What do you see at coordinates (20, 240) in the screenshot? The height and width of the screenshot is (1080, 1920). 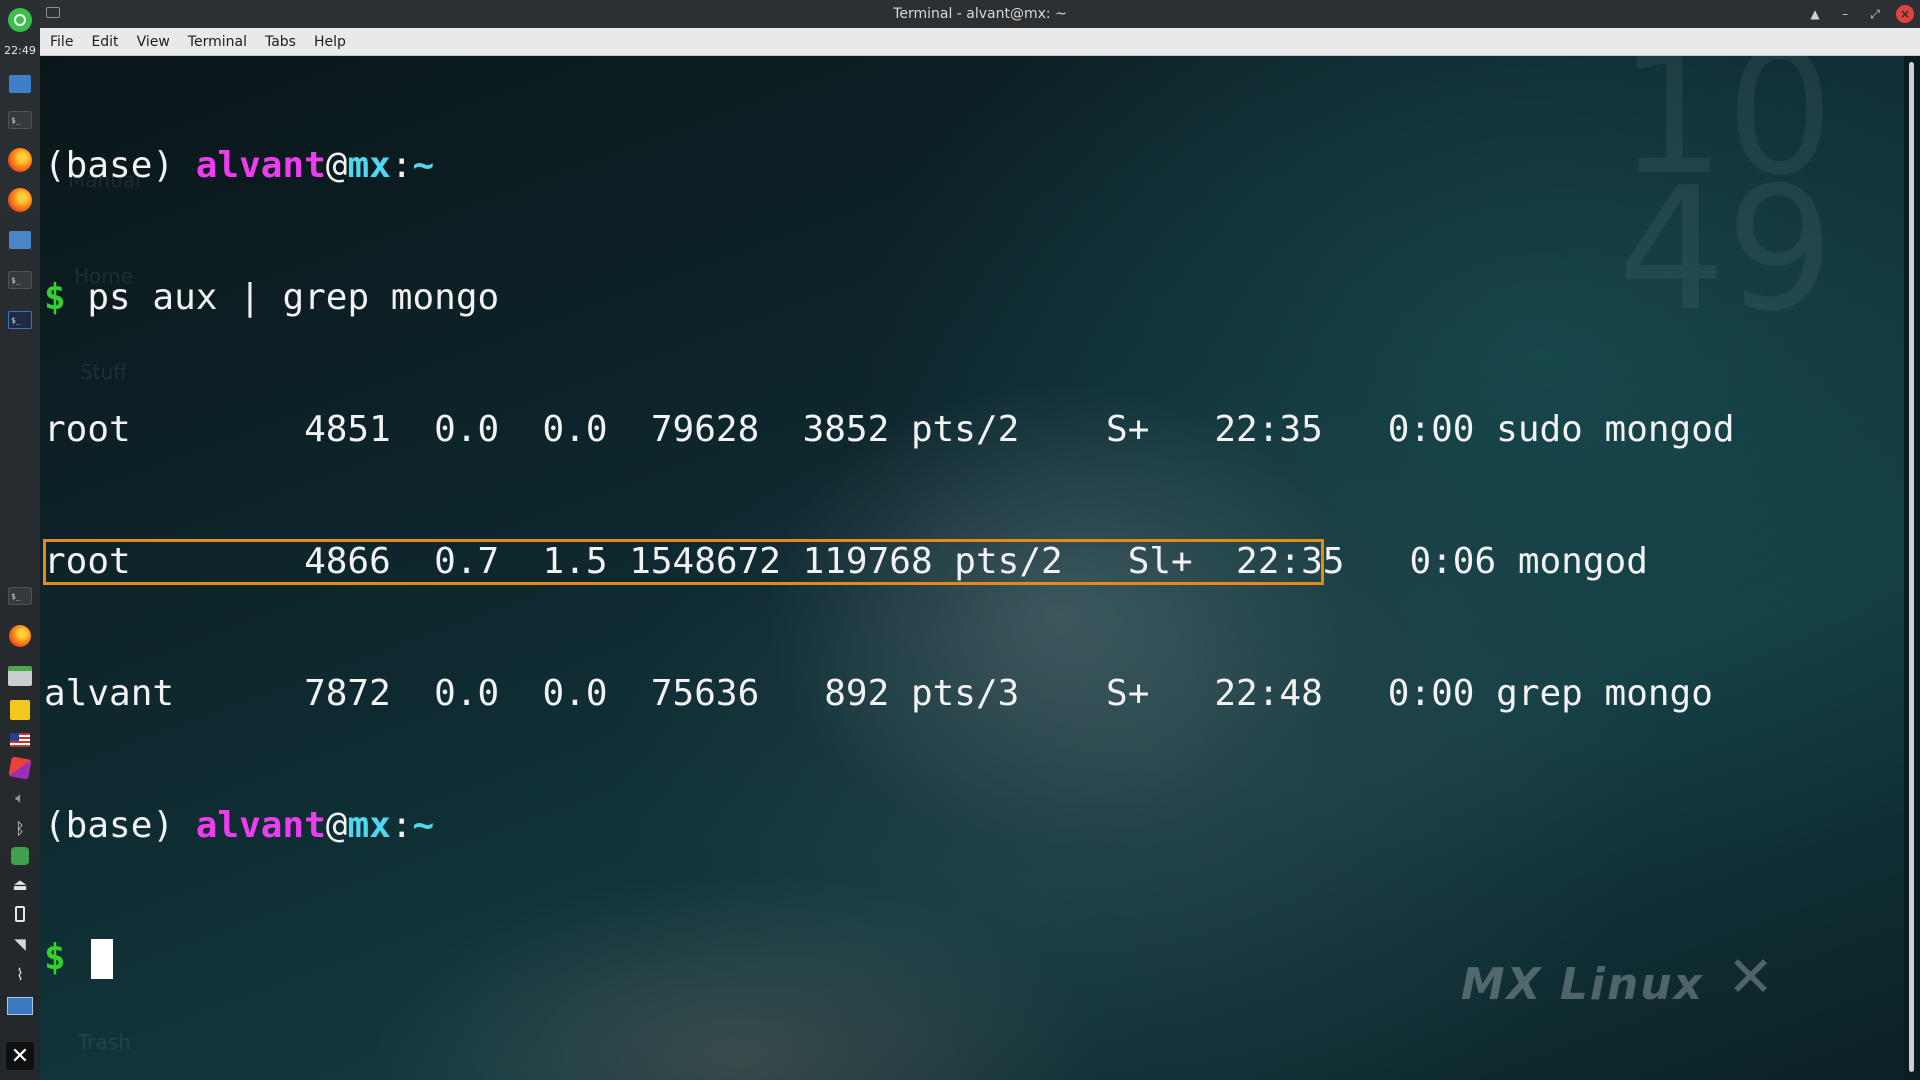 I see `downloads-icon` at bounding box center [20, 240].